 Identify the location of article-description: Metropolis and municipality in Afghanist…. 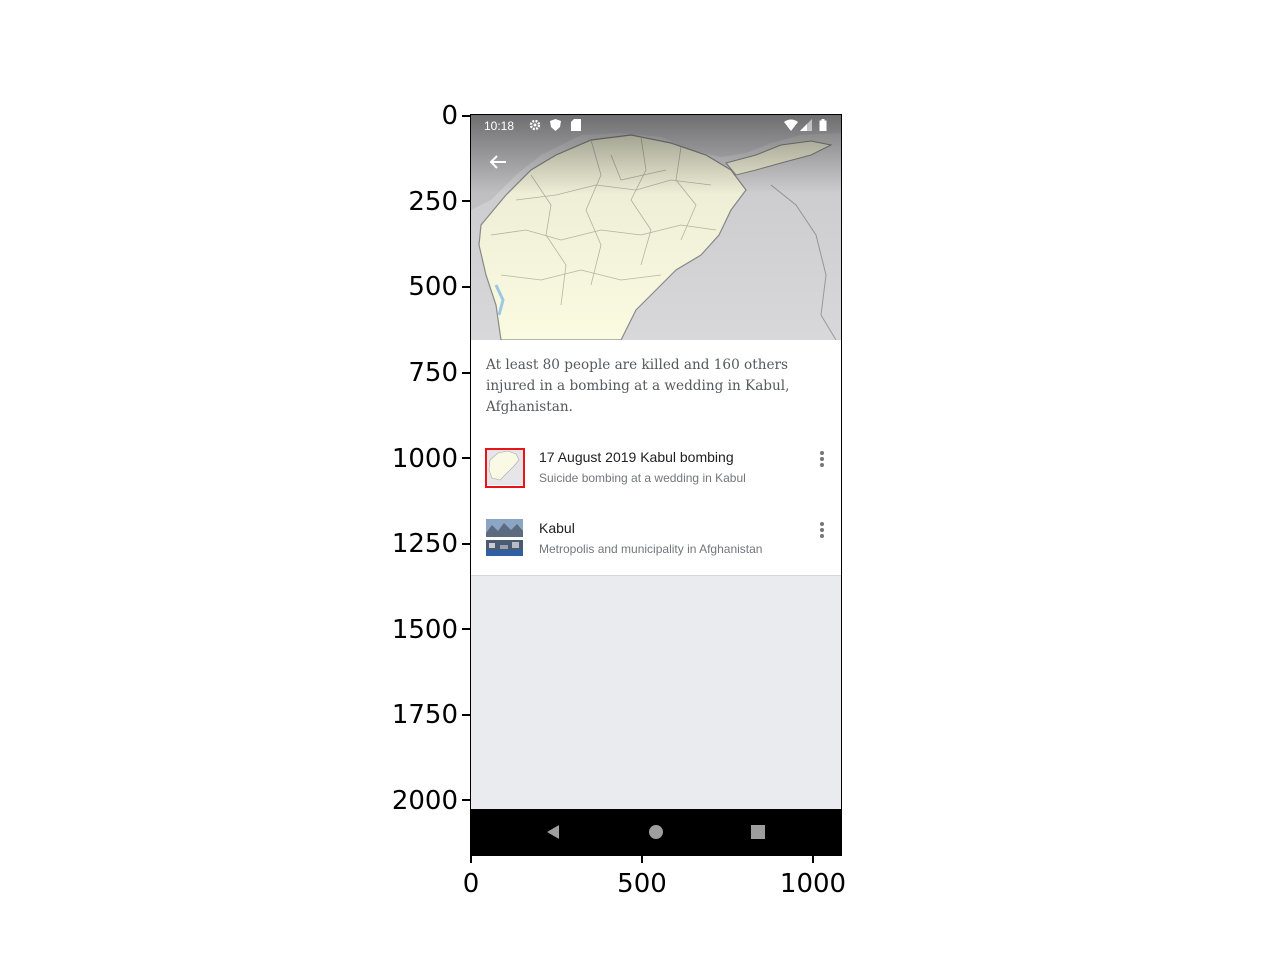
(651, 549).